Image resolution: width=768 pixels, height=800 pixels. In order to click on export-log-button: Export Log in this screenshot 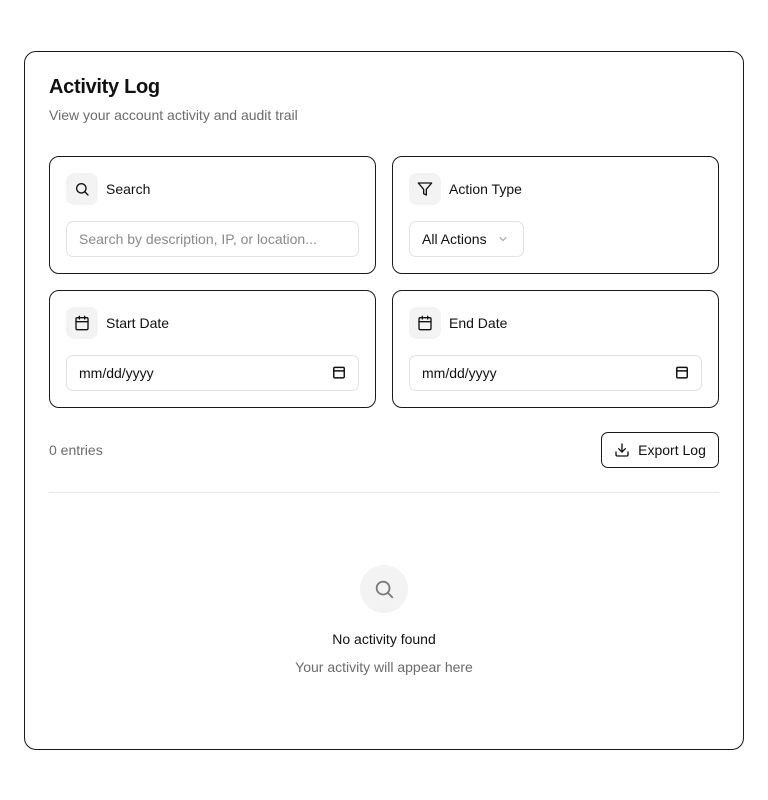, I will do `click(660, 450)`.